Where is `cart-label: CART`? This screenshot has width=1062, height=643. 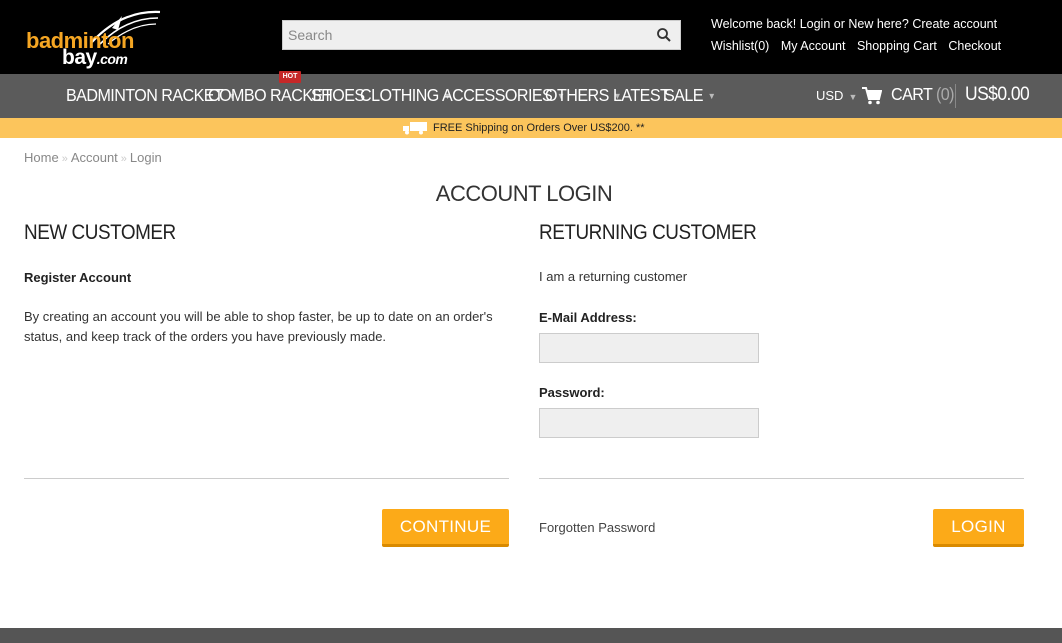
cart-label: CART is located at coordinates (912, 94).